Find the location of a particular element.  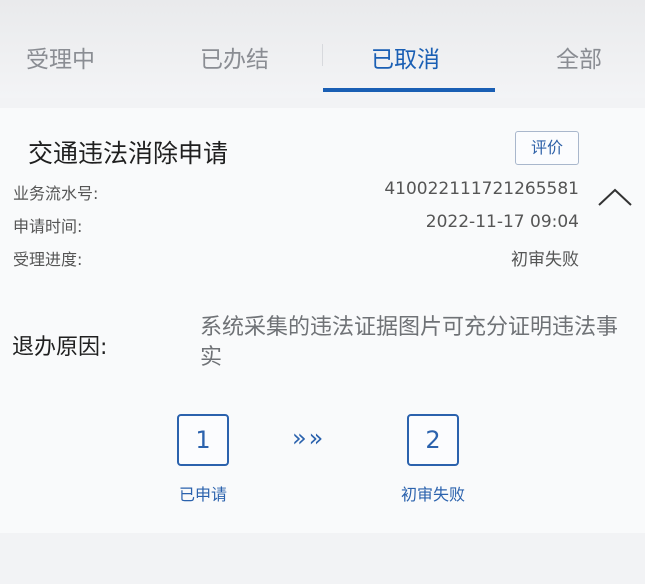

apply-time-value: 2022-11-17 09:04 is located at coordinates (502, 222).